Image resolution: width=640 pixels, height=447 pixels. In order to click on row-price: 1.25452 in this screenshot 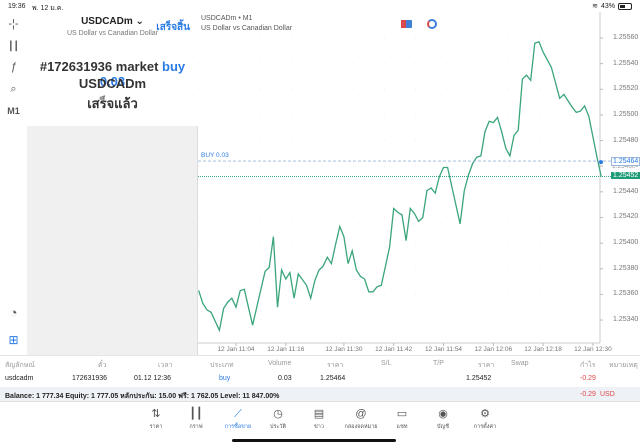, I will do `click(479, 378)`.